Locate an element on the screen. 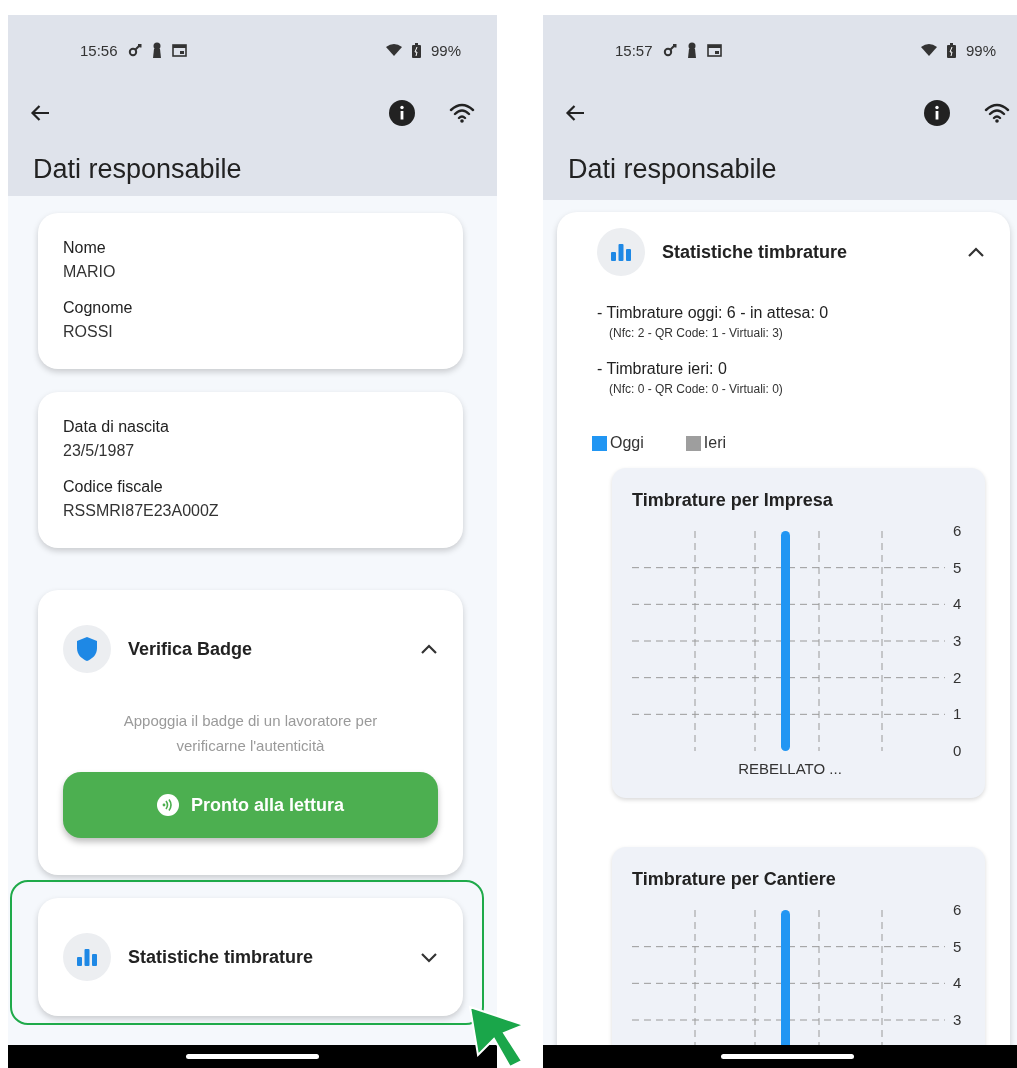  status-time: 15:56 is located at coordinates (99, 50).